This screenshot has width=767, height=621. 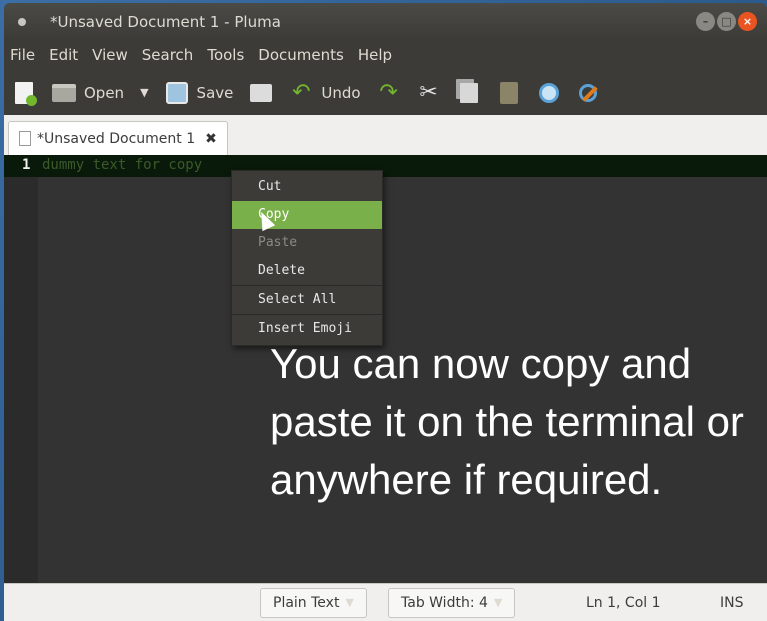 I want to click on find-replace-icon, so click(x=588, y=93).